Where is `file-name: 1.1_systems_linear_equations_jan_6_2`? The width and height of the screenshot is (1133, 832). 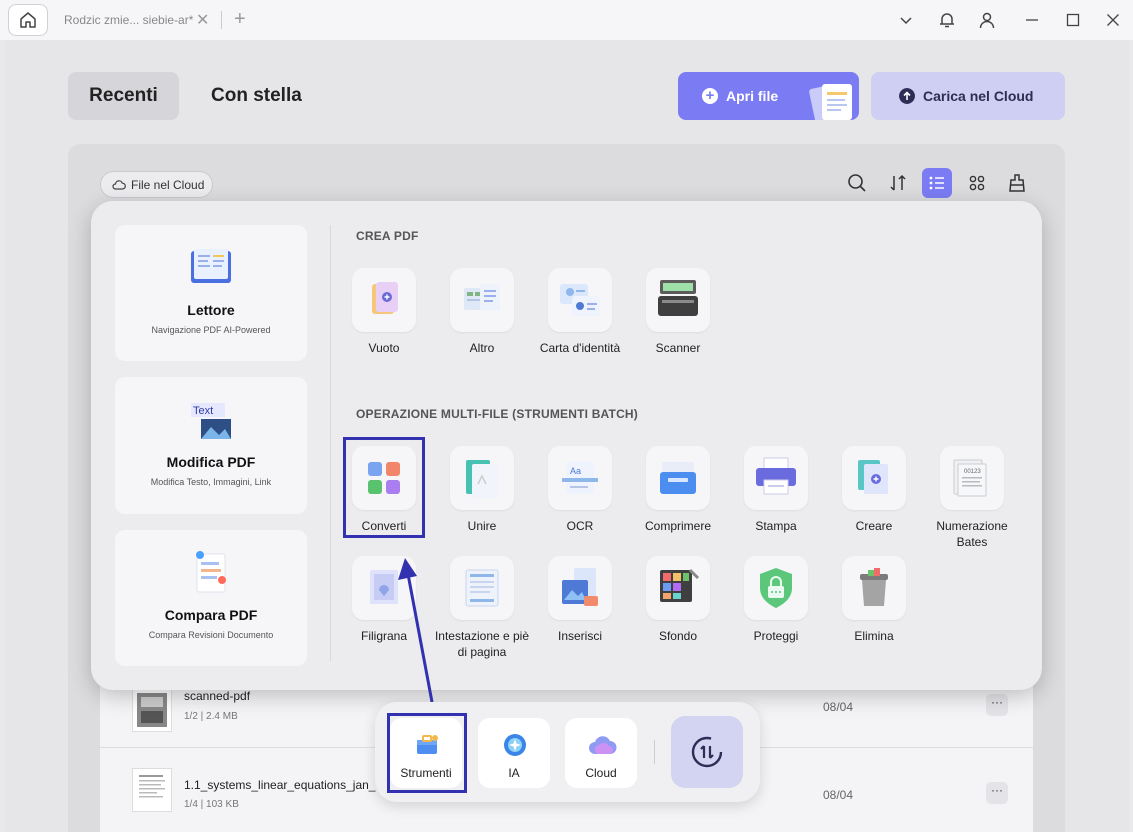 file-name: 1.1_systems_linear_equations_jan_6_2 is located at coordinates (290, 785).